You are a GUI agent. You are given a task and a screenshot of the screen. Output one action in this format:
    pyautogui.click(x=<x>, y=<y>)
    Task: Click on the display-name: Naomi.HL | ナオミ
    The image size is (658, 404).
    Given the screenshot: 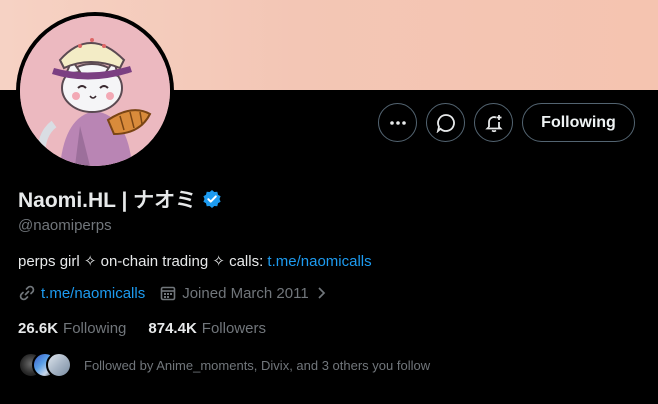 What is the action you would take?
    pyautogui.click(x=107, y=200)
    